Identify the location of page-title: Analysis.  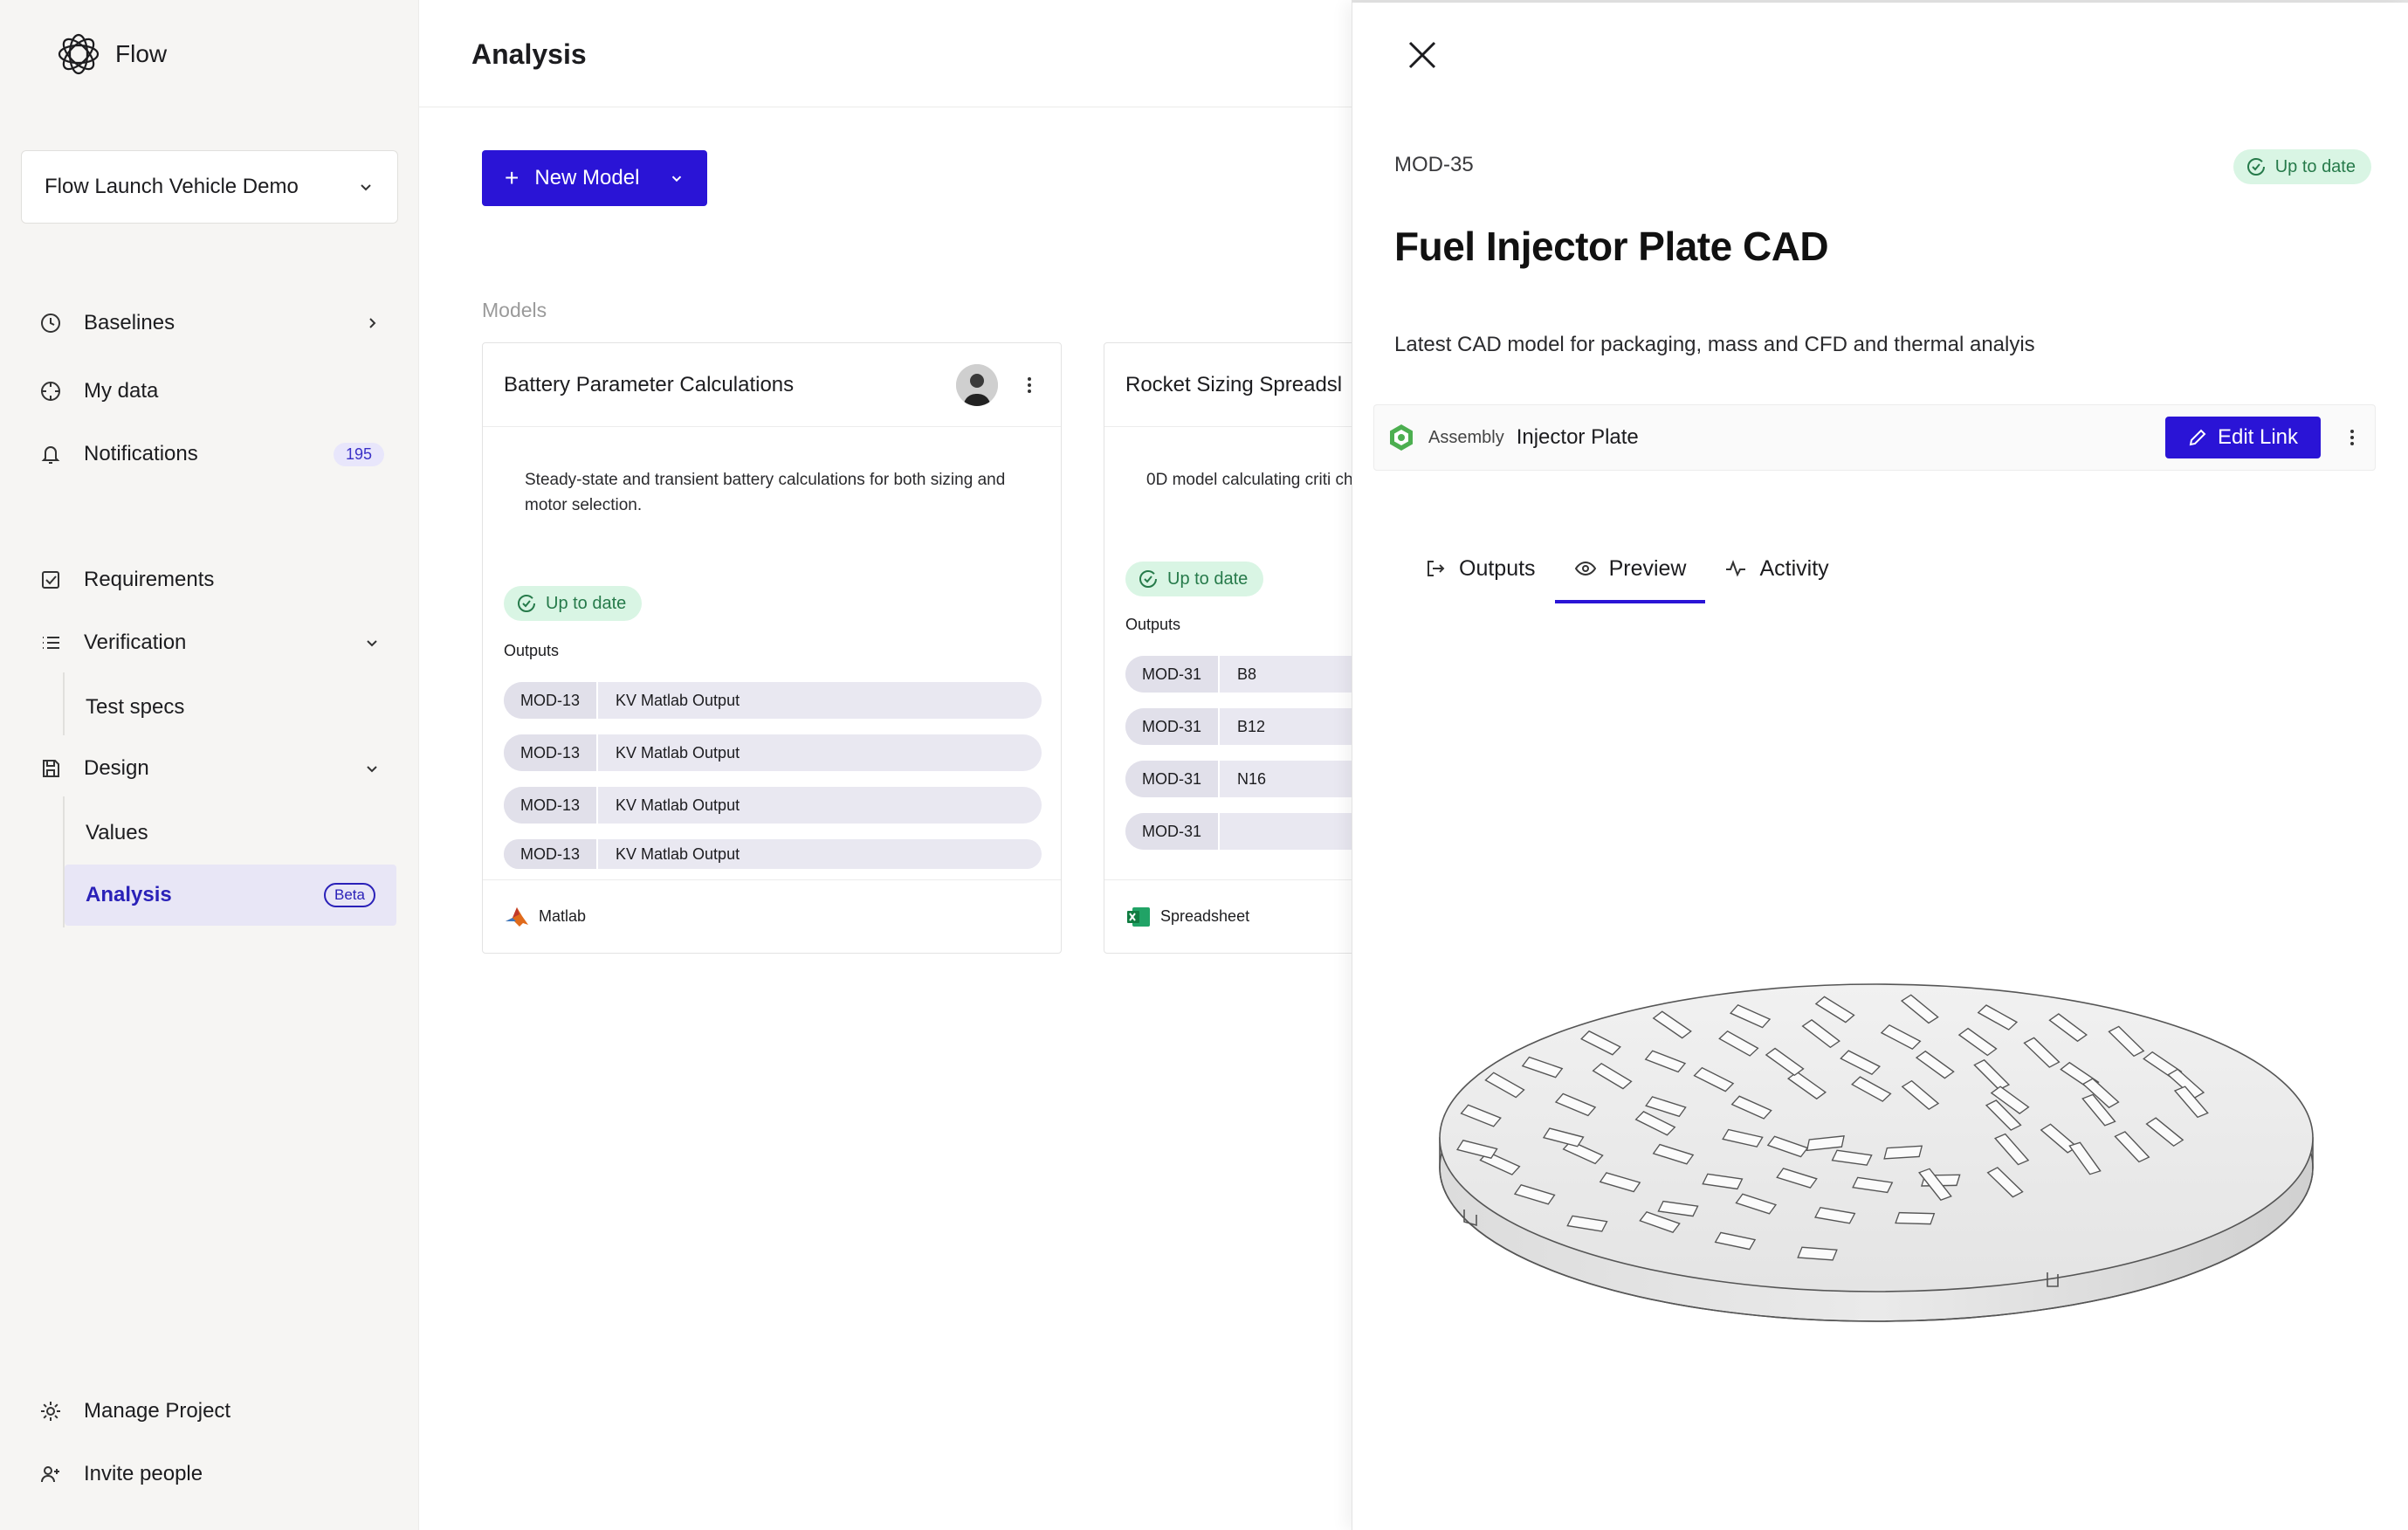
(529, 54).